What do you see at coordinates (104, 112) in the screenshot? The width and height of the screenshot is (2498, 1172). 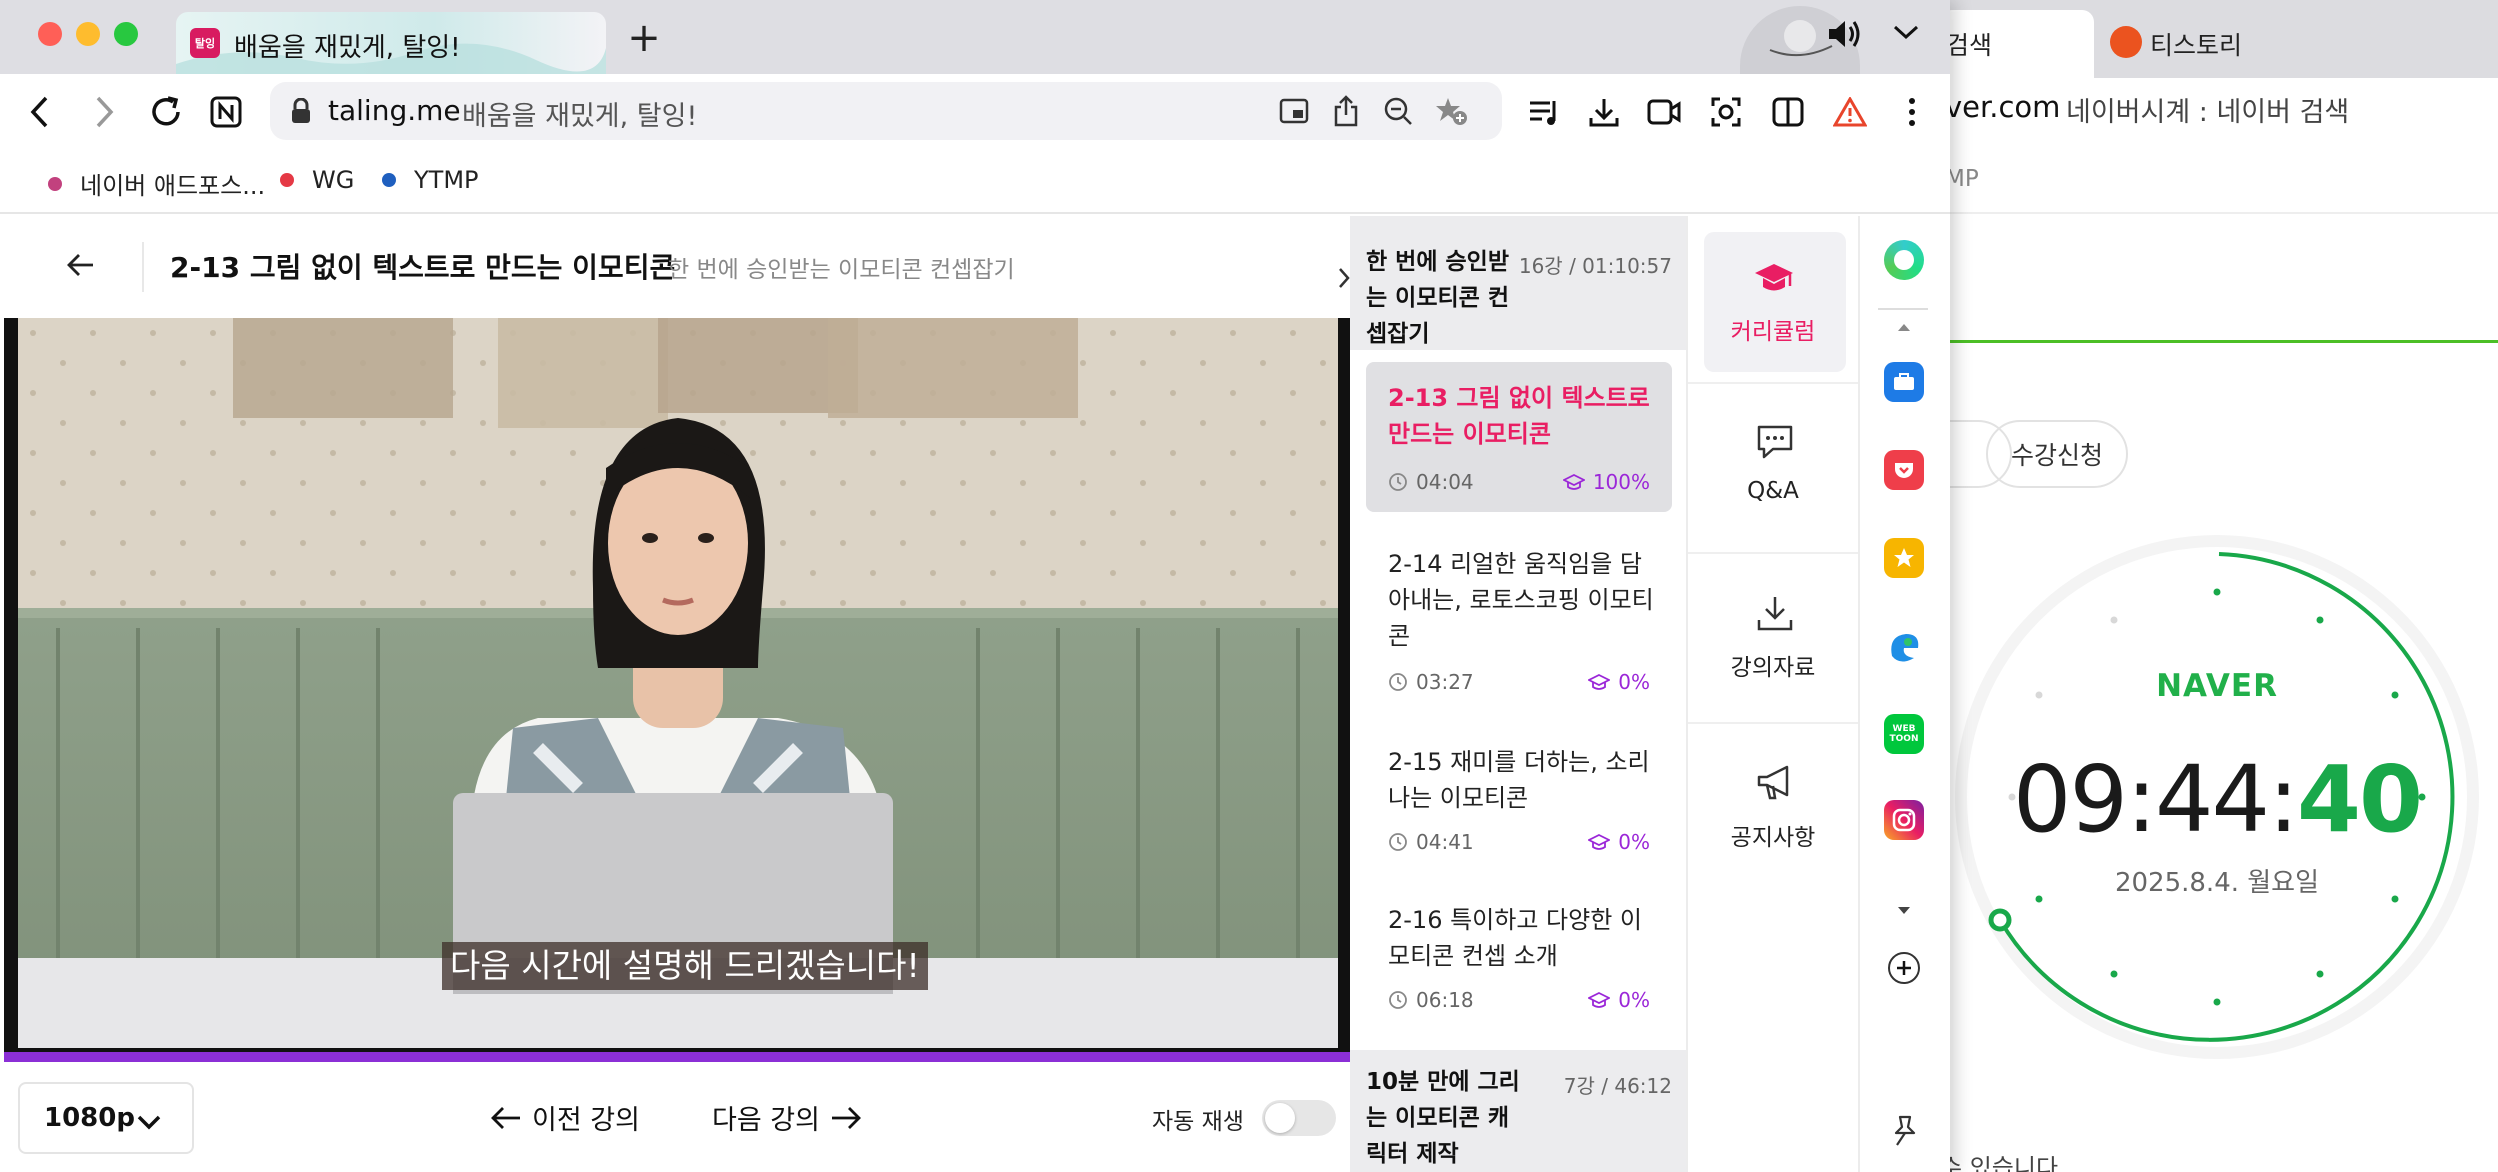 I see `forward-button` at bounding box center [104, 112].